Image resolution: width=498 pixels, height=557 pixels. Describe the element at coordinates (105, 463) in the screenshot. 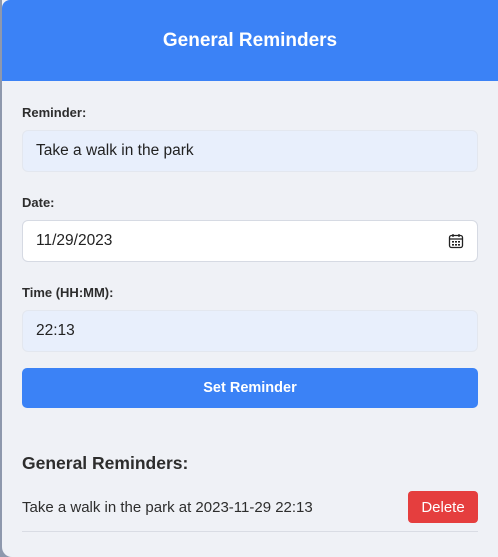

I see `reminders-list-title: General Reminders:` at that location.